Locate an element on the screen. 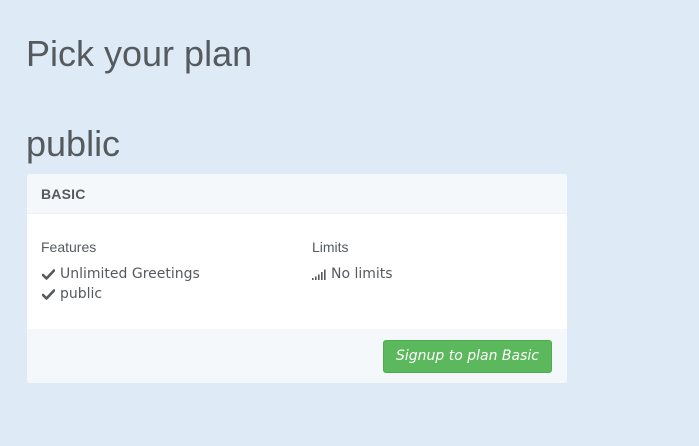  features-heading: Features is located at coordinates (69, 247).